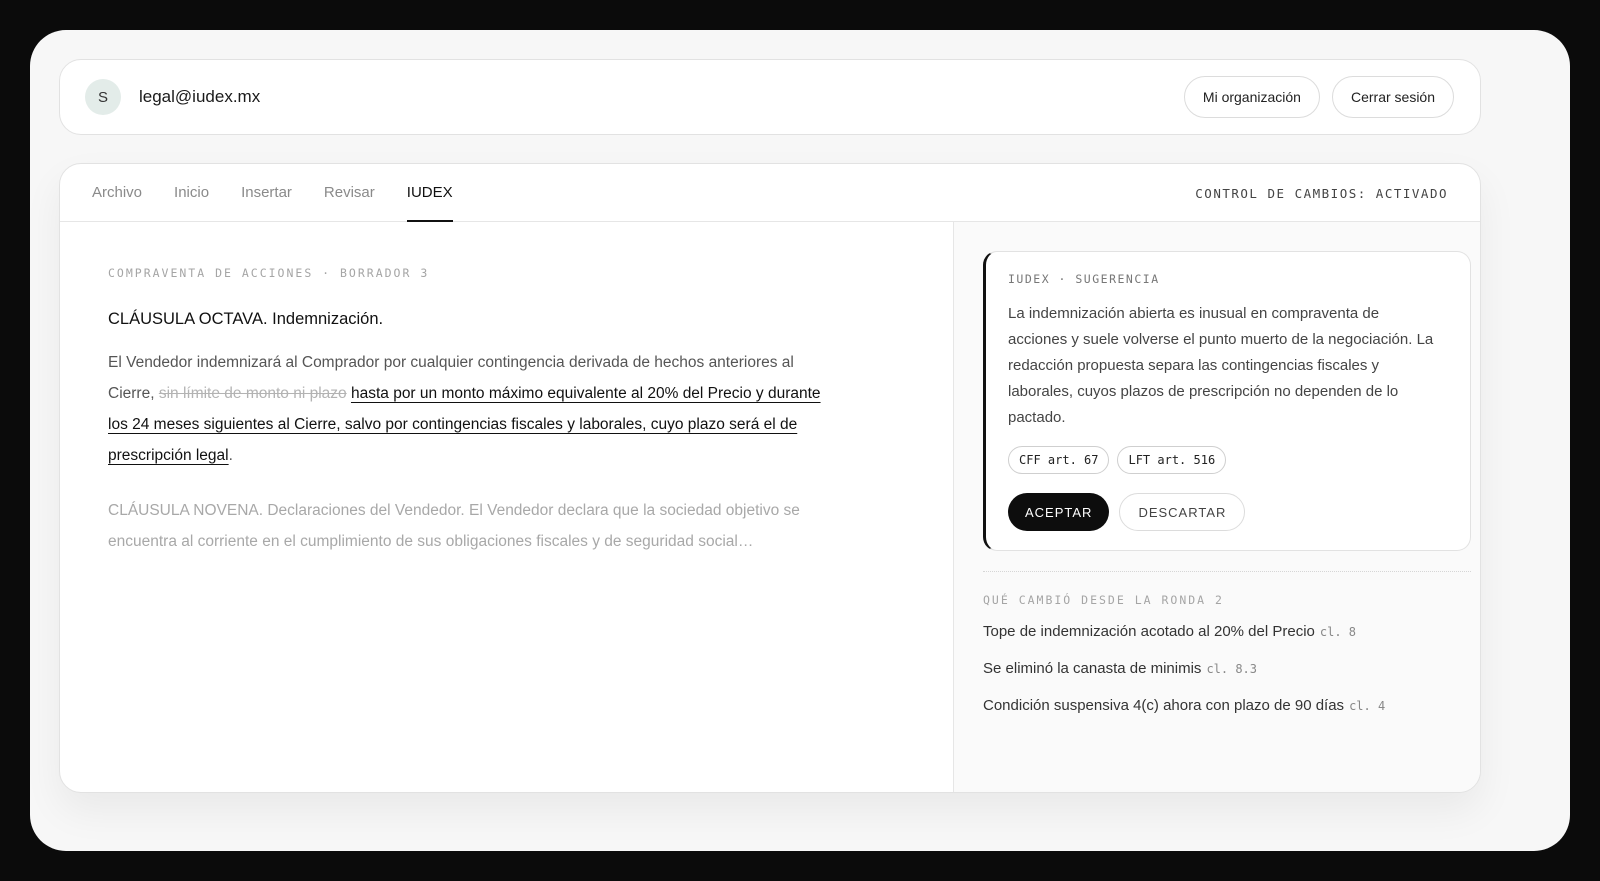 The height and width of the screenshot is (881, 1600). Describe the element at coordinates (191, 192) in the screenshot. I see `tab-inicio: Inicio` at that location.